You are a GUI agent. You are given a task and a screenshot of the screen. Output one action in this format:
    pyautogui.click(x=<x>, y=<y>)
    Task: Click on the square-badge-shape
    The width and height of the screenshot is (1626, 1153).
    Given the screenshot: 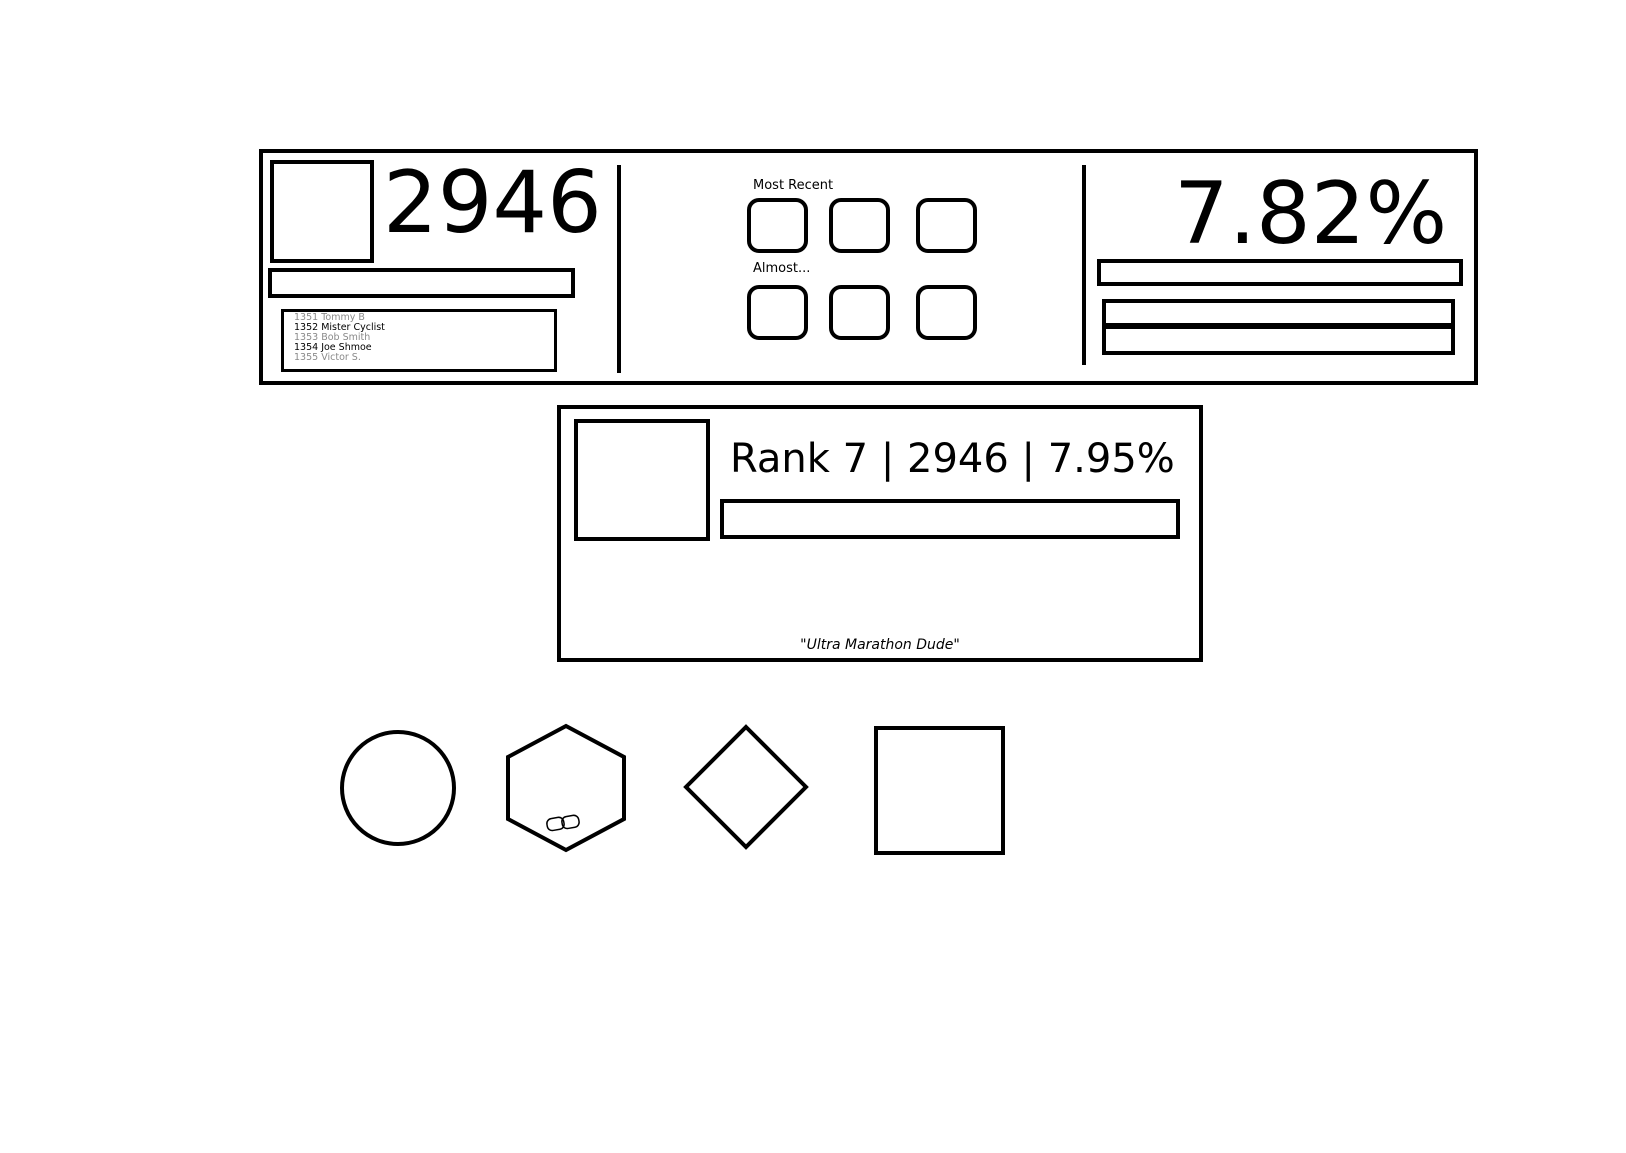 What is the action you would take?
    pyautogui.click(x=939, y=790)
    